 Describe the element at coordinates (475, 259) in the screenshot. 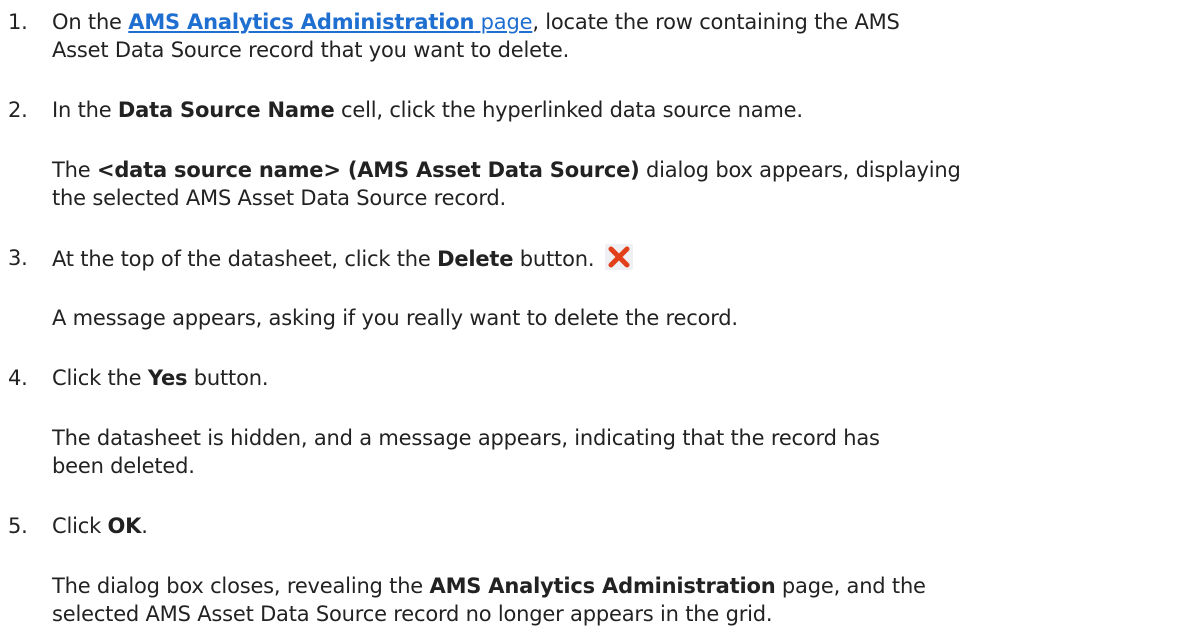

I see `ui-term: Delete` at that location.